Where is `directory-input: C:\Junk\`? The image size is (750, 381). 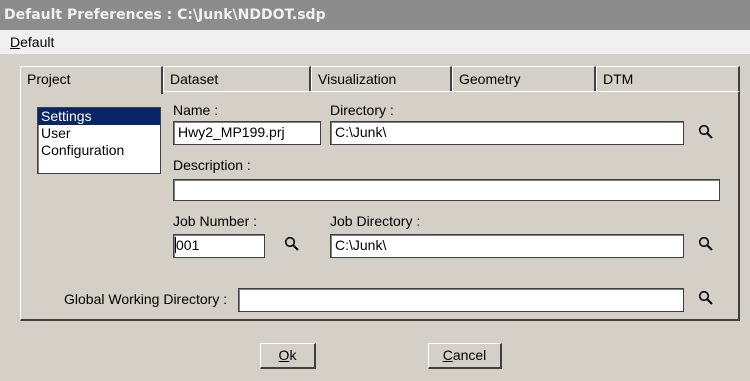 directory-input: C:\Junk\ is located at coordinates (507, 133).